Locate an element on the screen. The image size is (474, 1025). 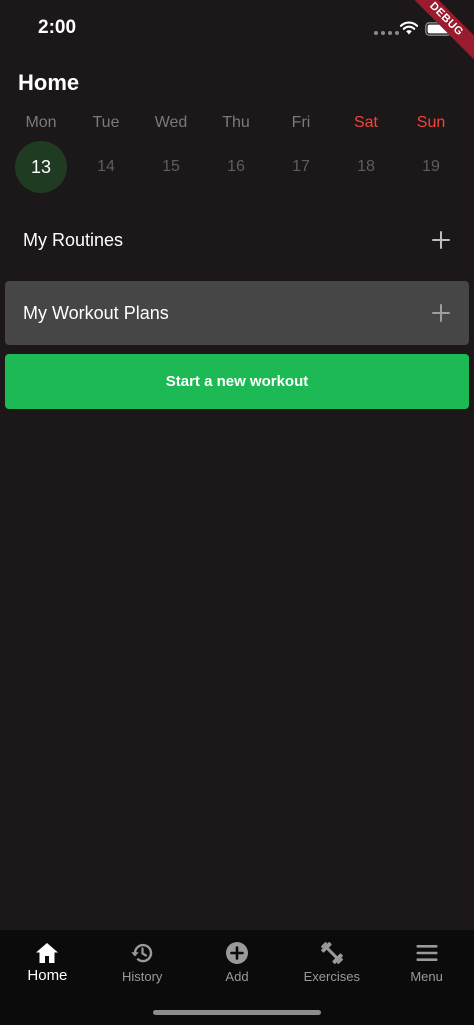
my-routines-row: My Routines is located at coordinates (237, 240).